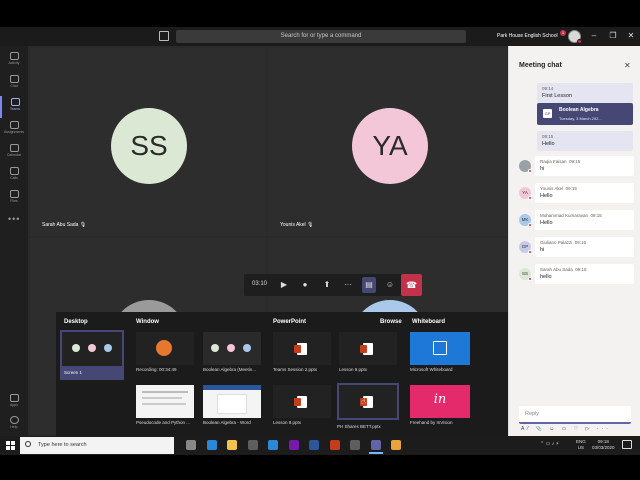 The width and height of the screenshot is (640, 480). What do you see at coordinates (431, 369) in the screenshot?
I see `thumb-caption: Microsoft Whiteboard` at bounding box center [431, 369].